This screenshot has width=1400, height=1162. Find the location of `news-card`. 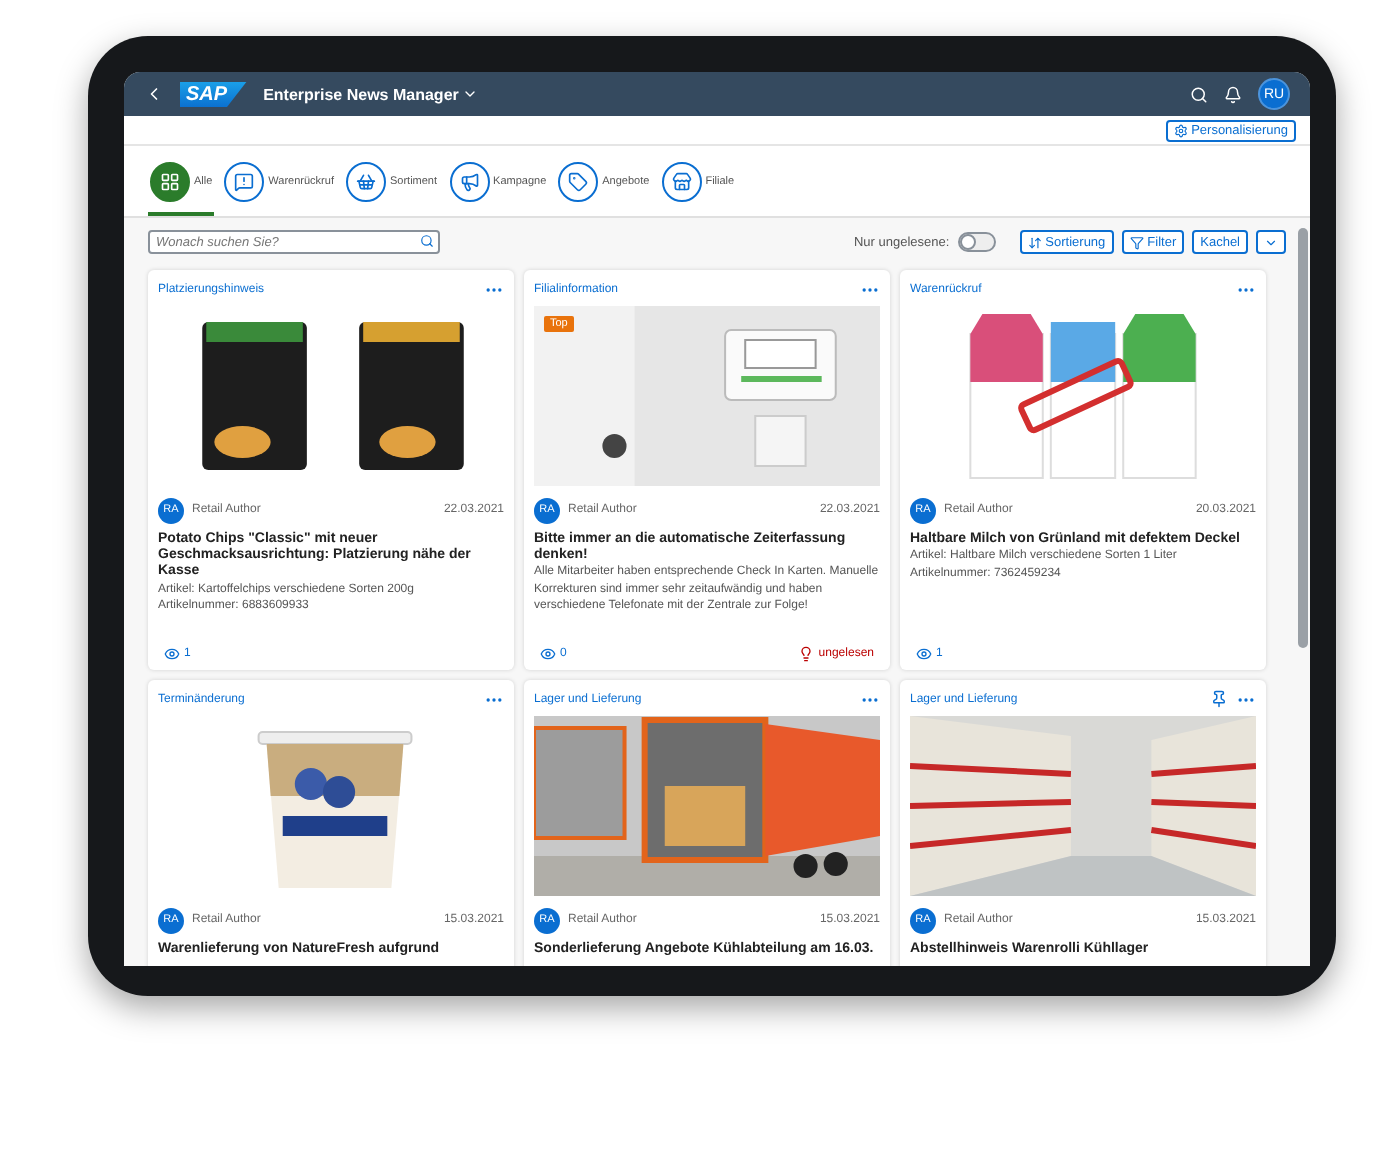

news-card is located at coordinates (331, 470).